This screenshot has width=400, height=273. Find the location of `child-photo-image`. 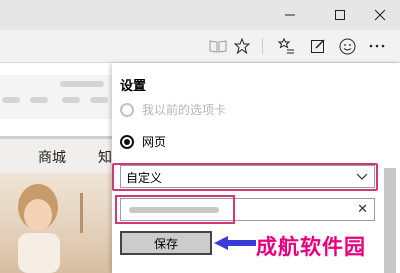

child-photo-image is located at coordinates (50, 228).